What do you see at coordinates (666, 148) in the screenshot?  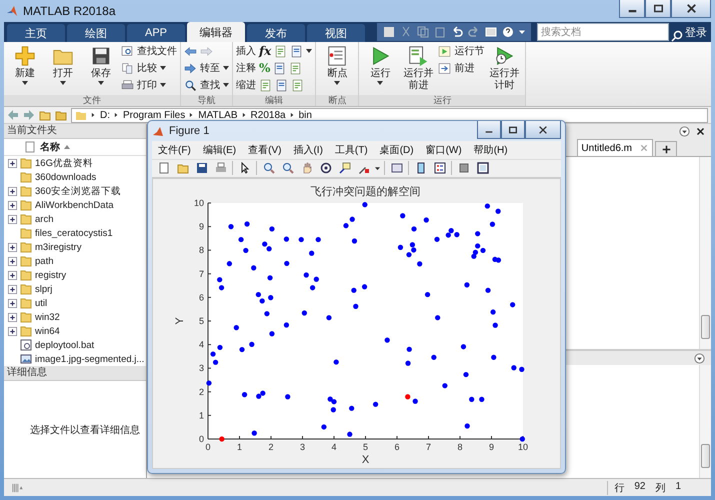 I see `new-tab-button` at bounding box center [666, 148].